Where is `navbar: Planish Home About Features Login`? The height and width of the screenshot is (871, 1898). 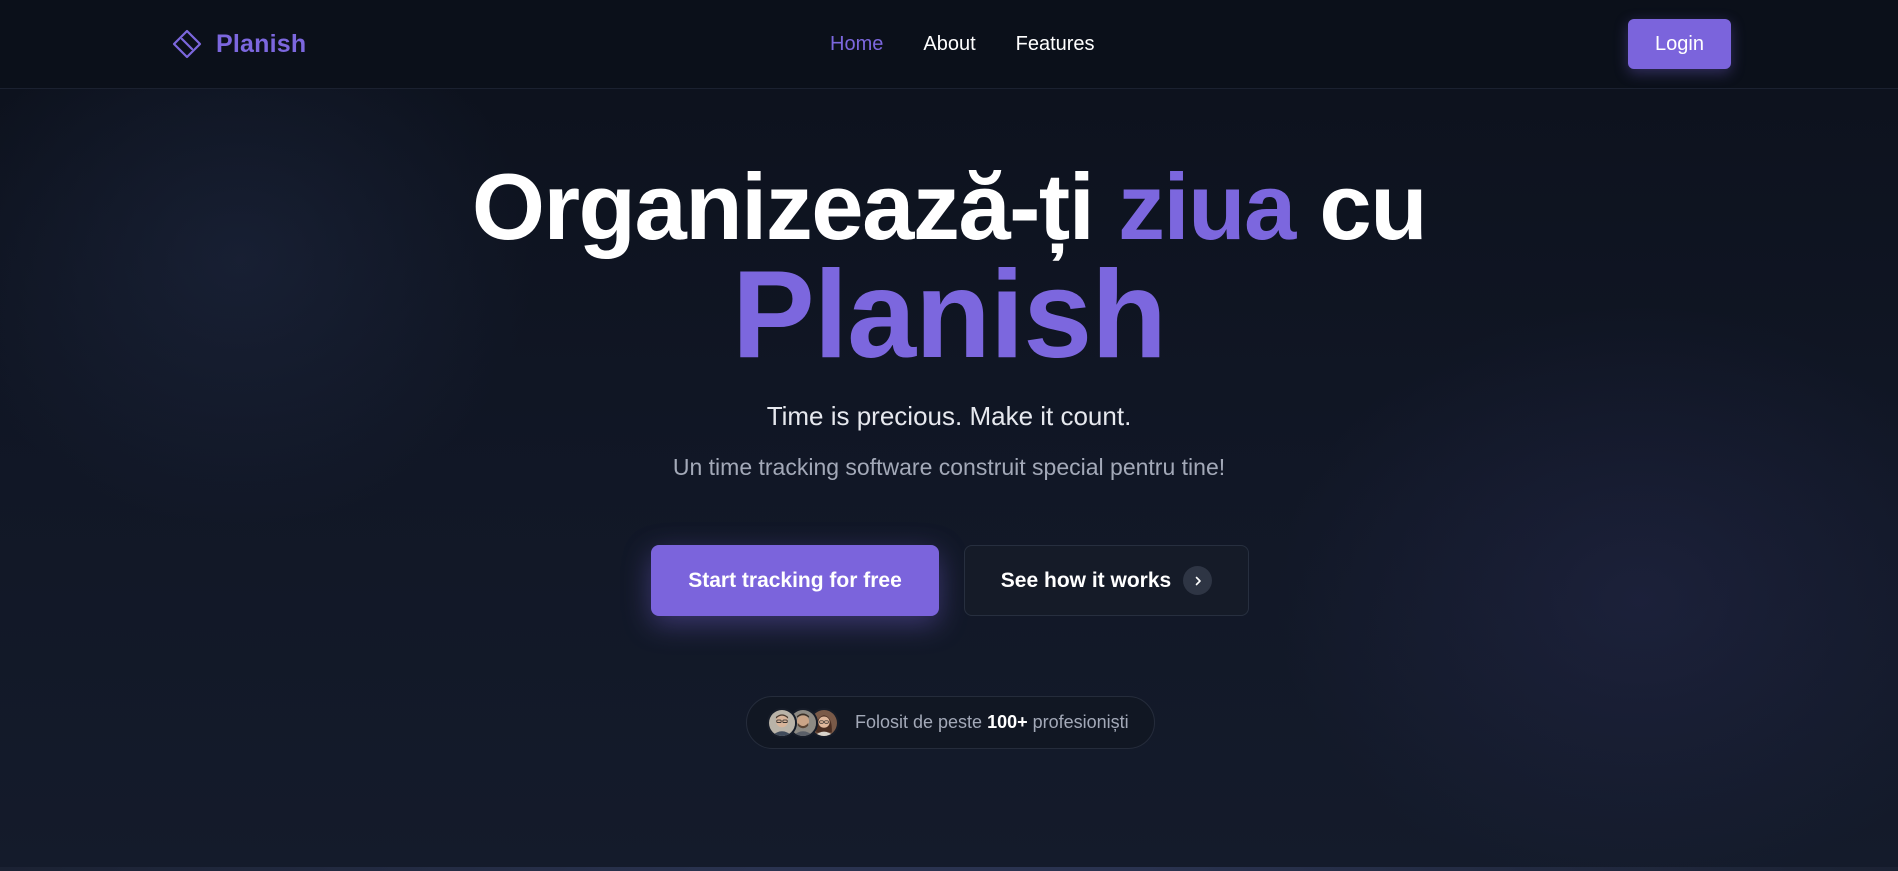 navbar: Planish Home About Features Login is located at coordinates (949, 44).